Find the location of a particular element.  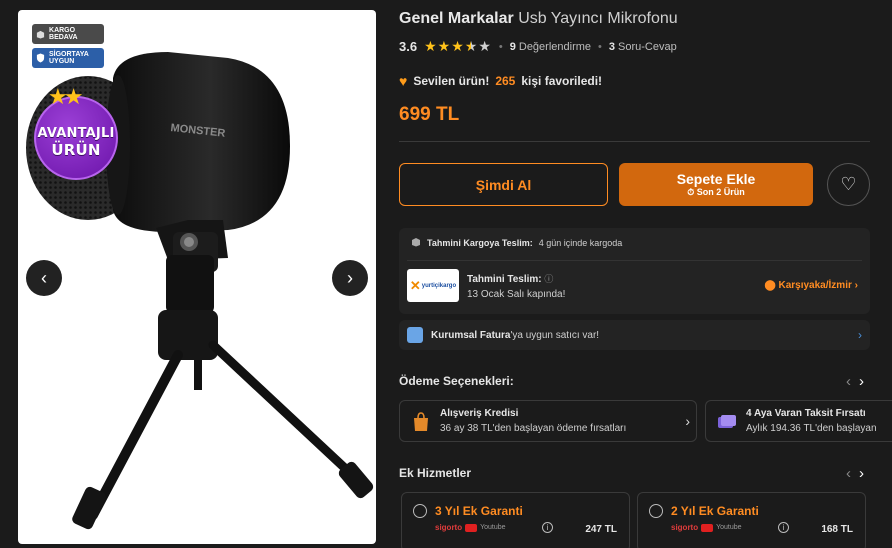

reviews-count: 9 is located at coordinates (512, 46).